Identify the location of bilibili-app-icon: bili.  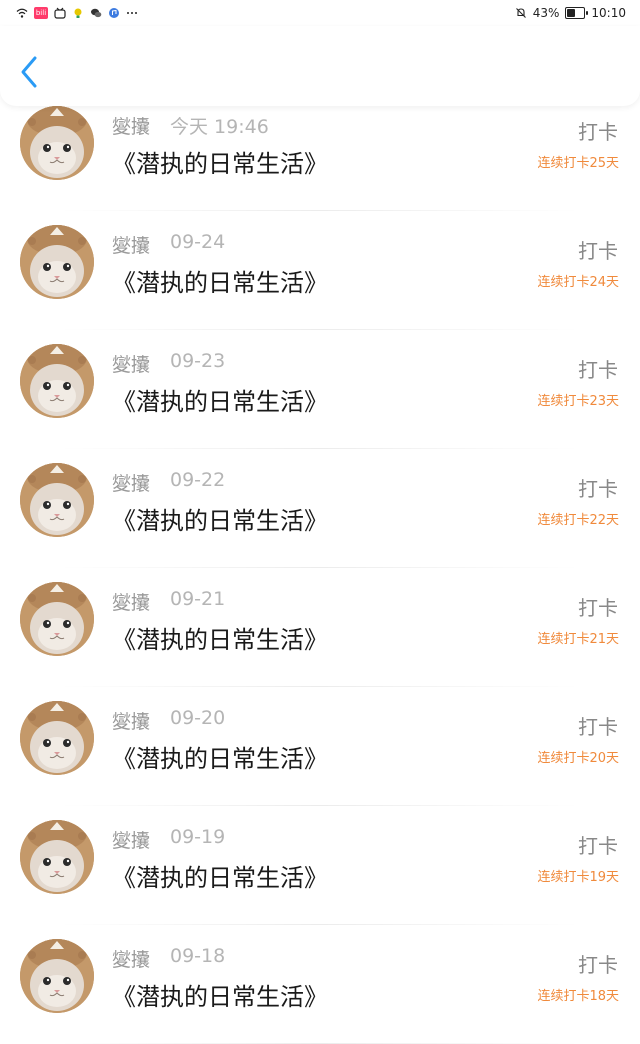
(41, 13).